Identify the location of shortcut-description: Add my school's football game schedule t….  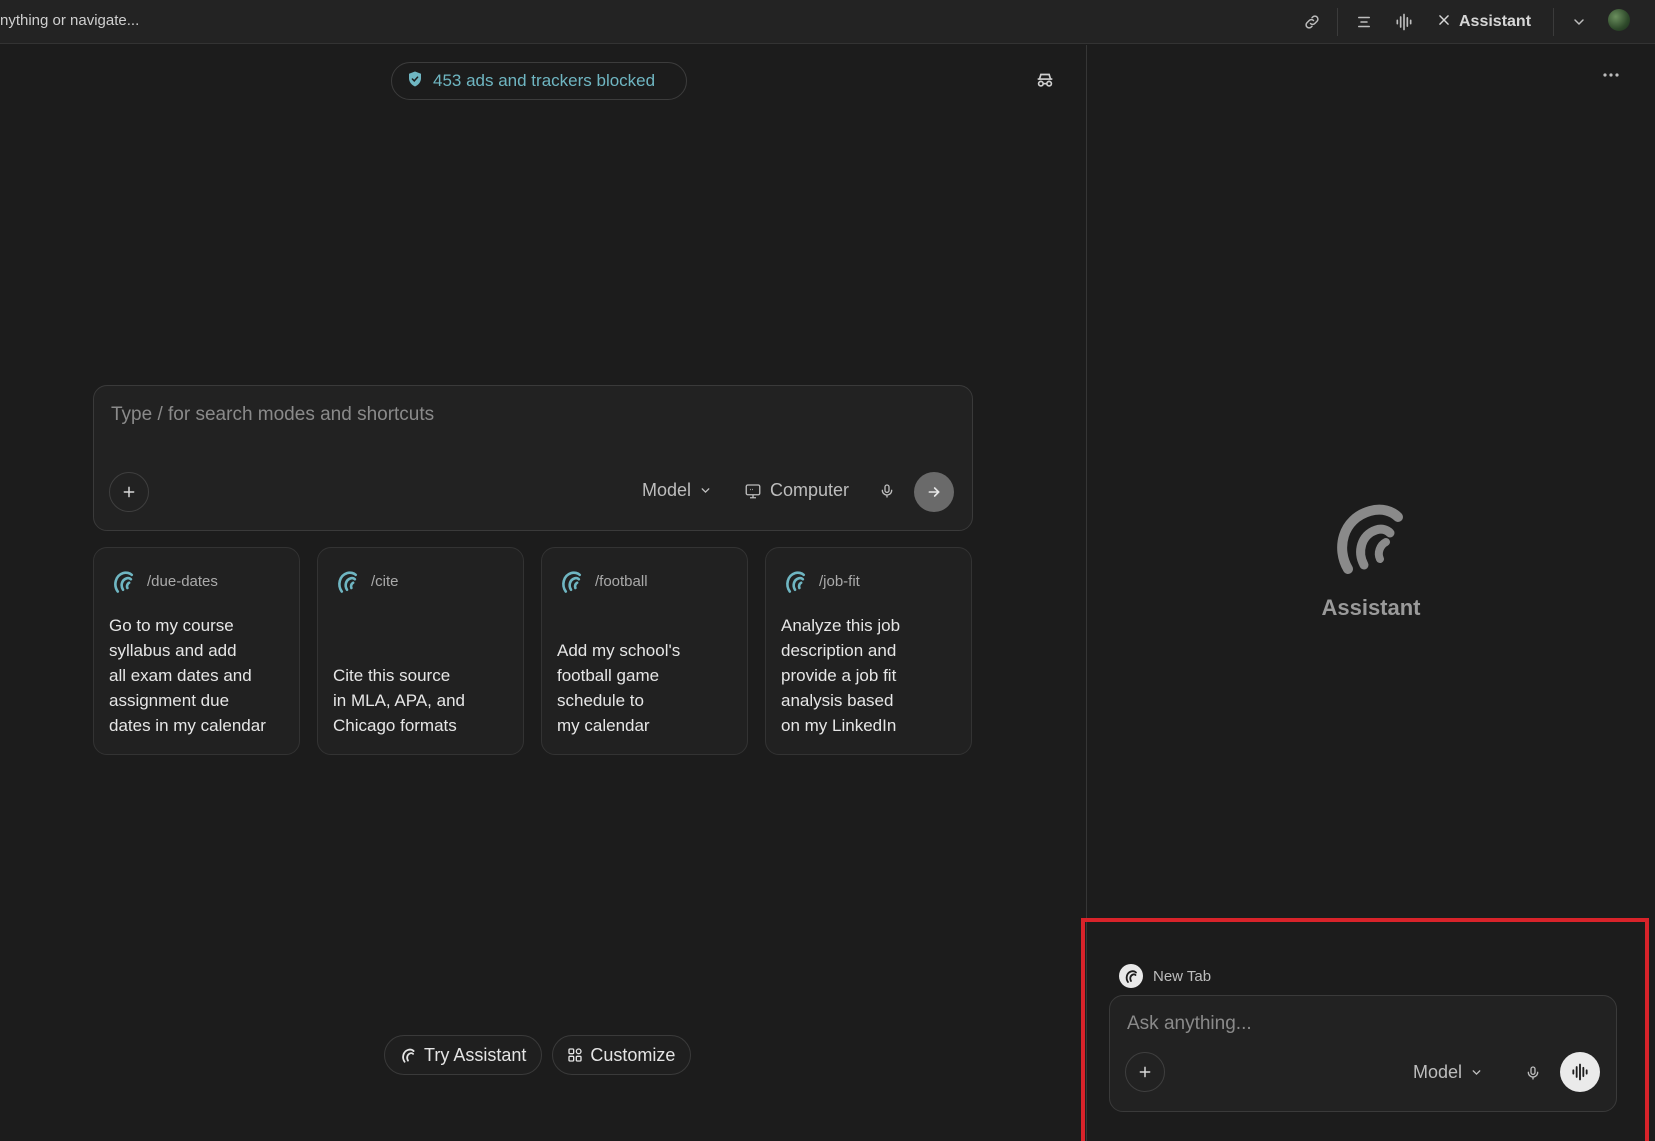
(619, 688).